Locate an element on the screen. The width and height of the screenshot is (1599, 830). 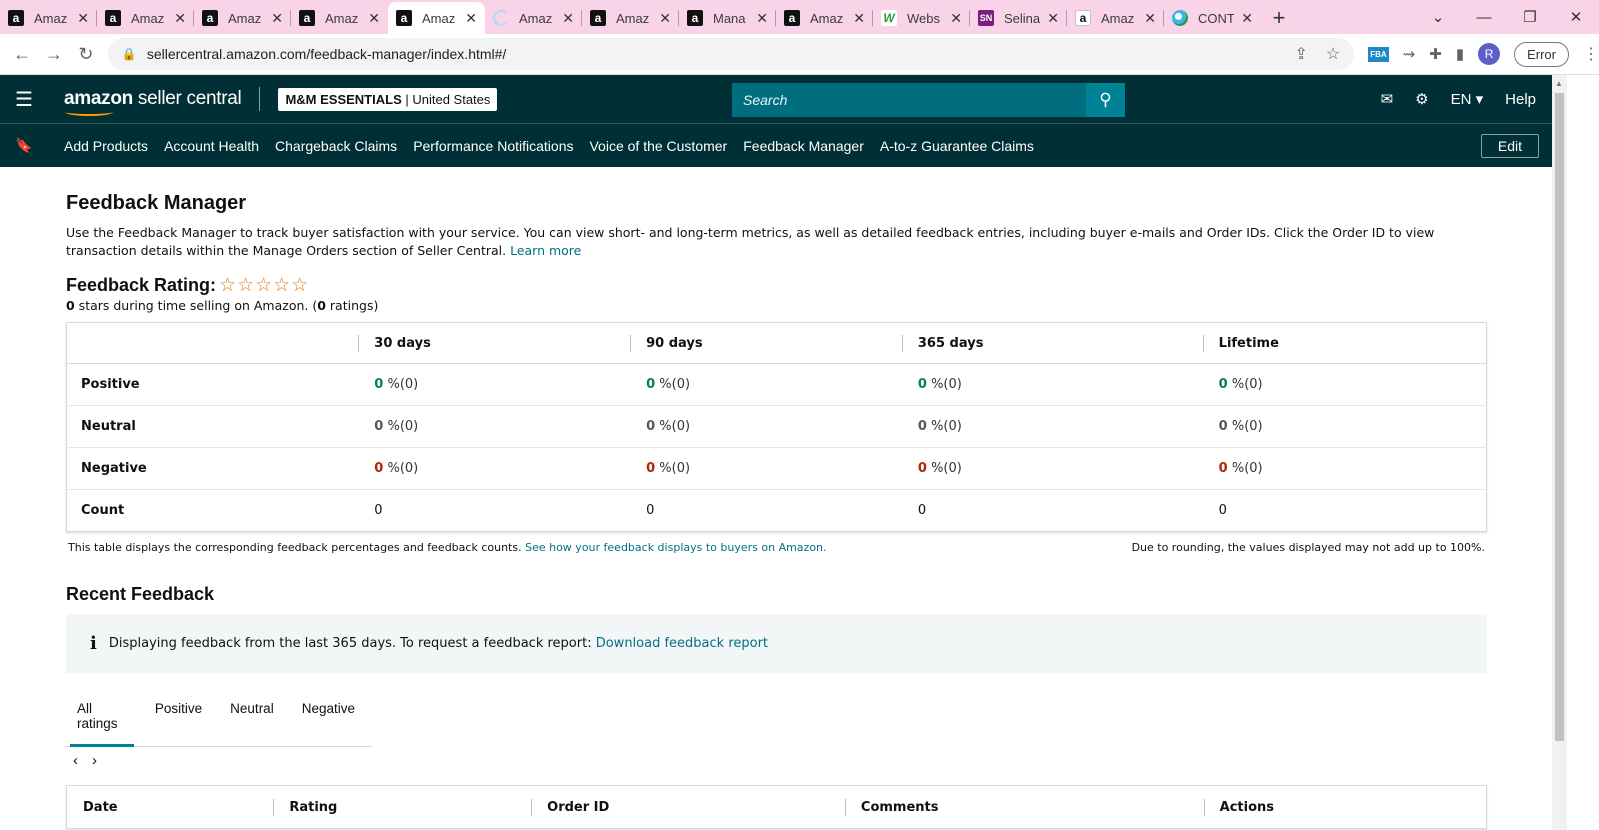
browser-tab: CONT ✕ is located at coordinates (1212, 18).